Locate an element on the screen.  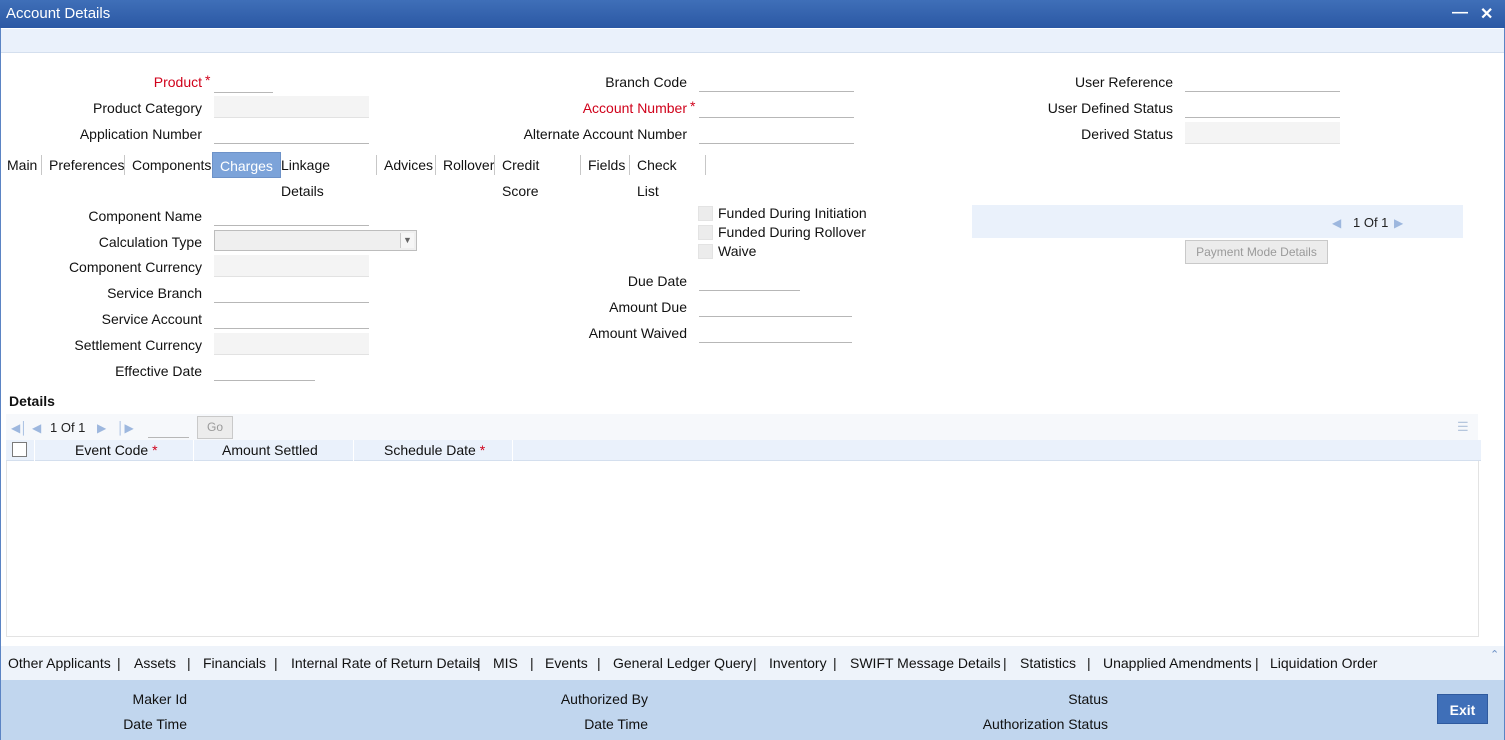
amount-waived-label: Amount Waived is located at coordinates (637, 333).